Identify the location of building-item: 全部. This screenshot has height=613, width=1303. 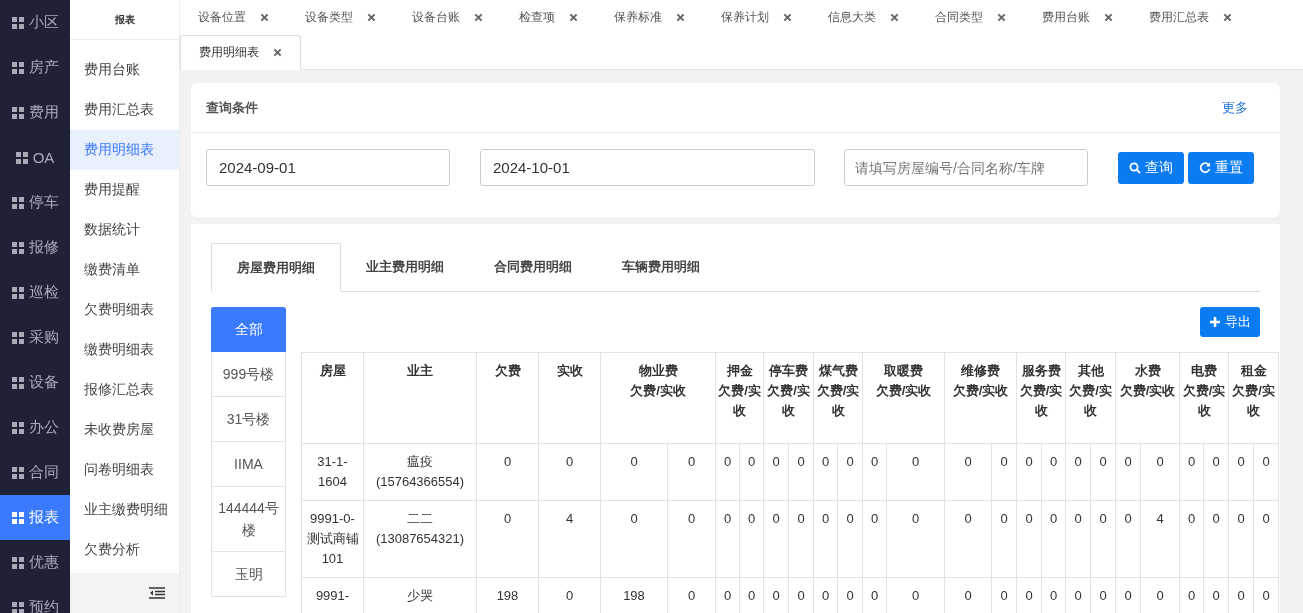
(248, 329).